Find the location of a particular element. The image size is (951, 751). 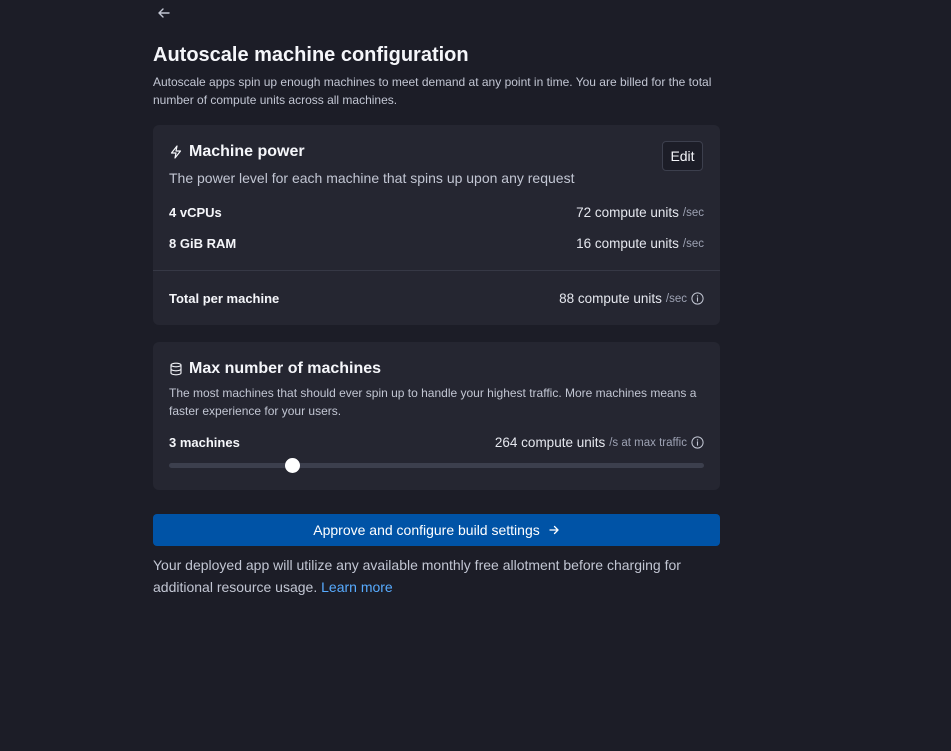

machine-power-heading: Machine power is located at coordinates (247, 151).